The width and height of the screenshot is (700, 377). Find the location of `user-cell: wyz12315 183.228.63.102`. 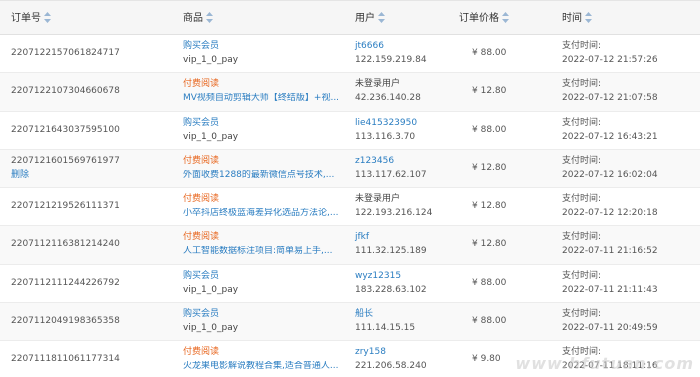

user-cell: wyz12315 183.228.63.102 is located at coordinates (405, 284).